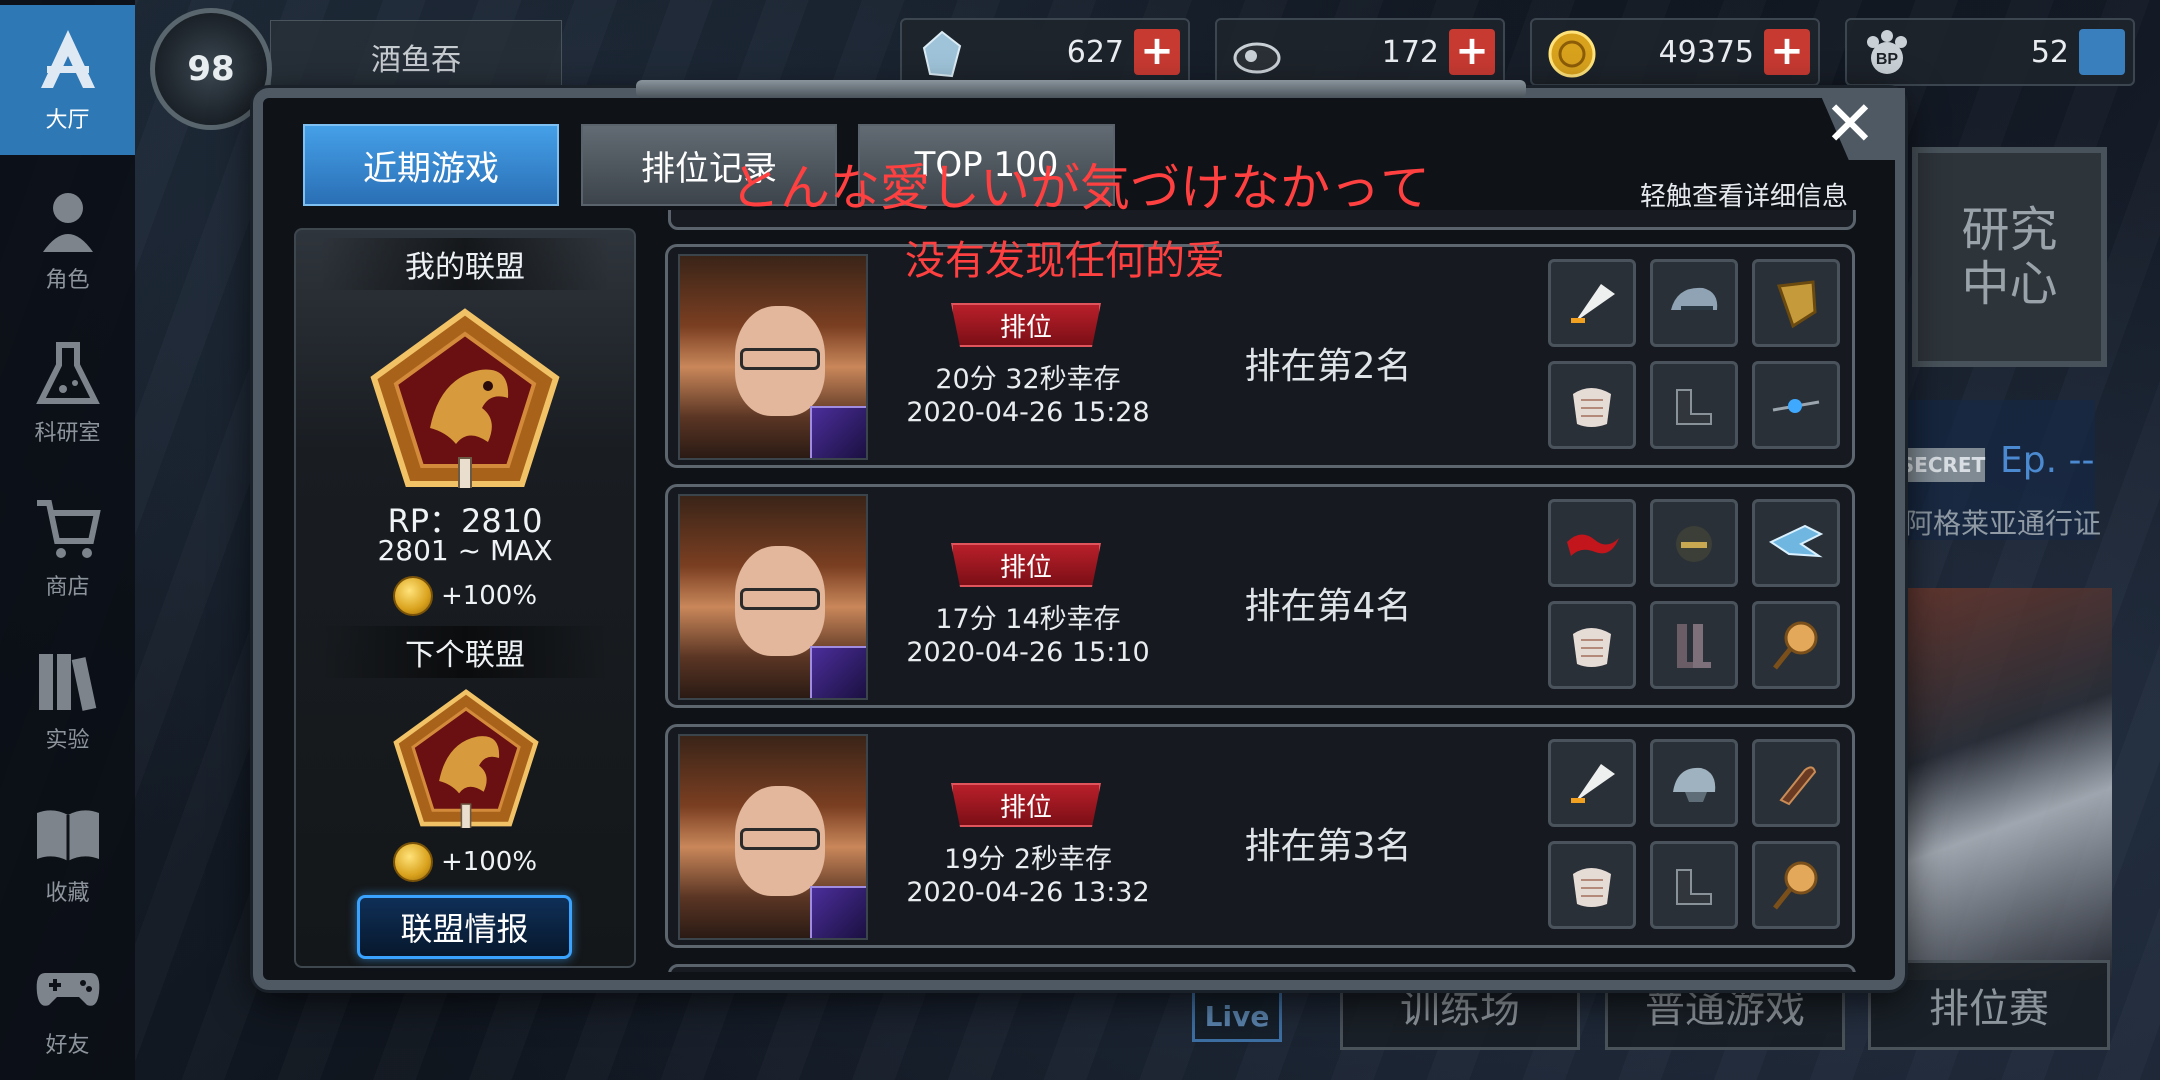 The image size is (2160, 1080). What do you see at coordinates (465, 652) in the screenshot?
I see `next-league-title: 下个联盟` at bounding box center [465, 652].